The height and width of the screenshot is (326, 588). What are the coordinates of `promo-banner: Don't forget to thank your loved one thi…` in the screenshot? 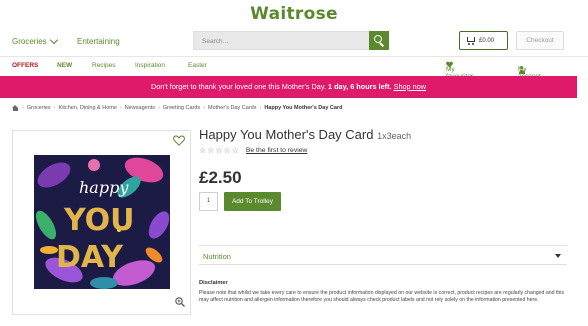 It's located at (288, 87).